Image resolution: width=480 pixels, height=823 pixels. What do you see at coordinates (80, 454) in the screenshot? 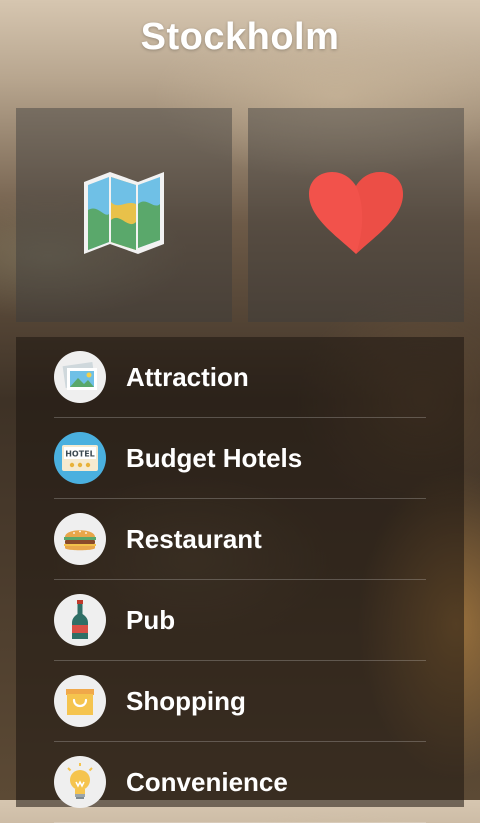
I see `hotel-sign-text: HOTEL` at bounding box center [80, 454].